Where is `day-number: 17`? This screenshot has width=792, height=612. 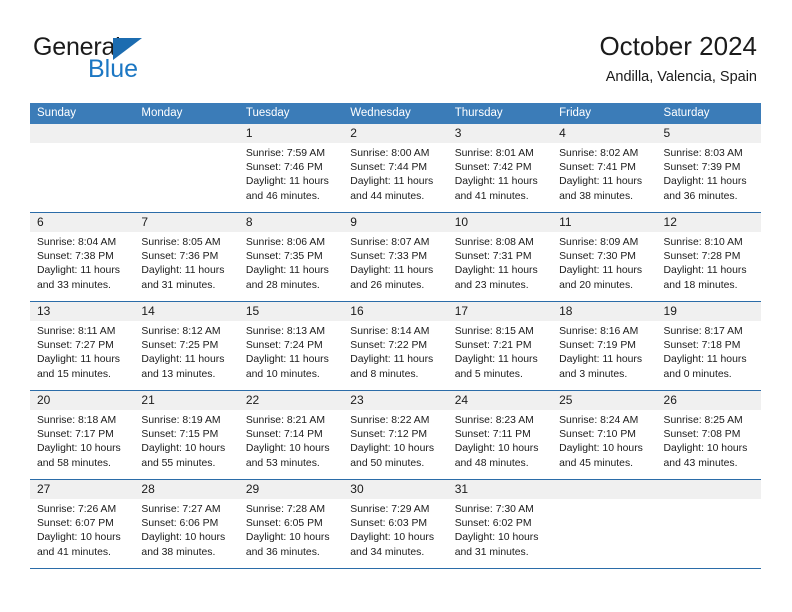 day-number: 17 is located at coordinates (500, 311).